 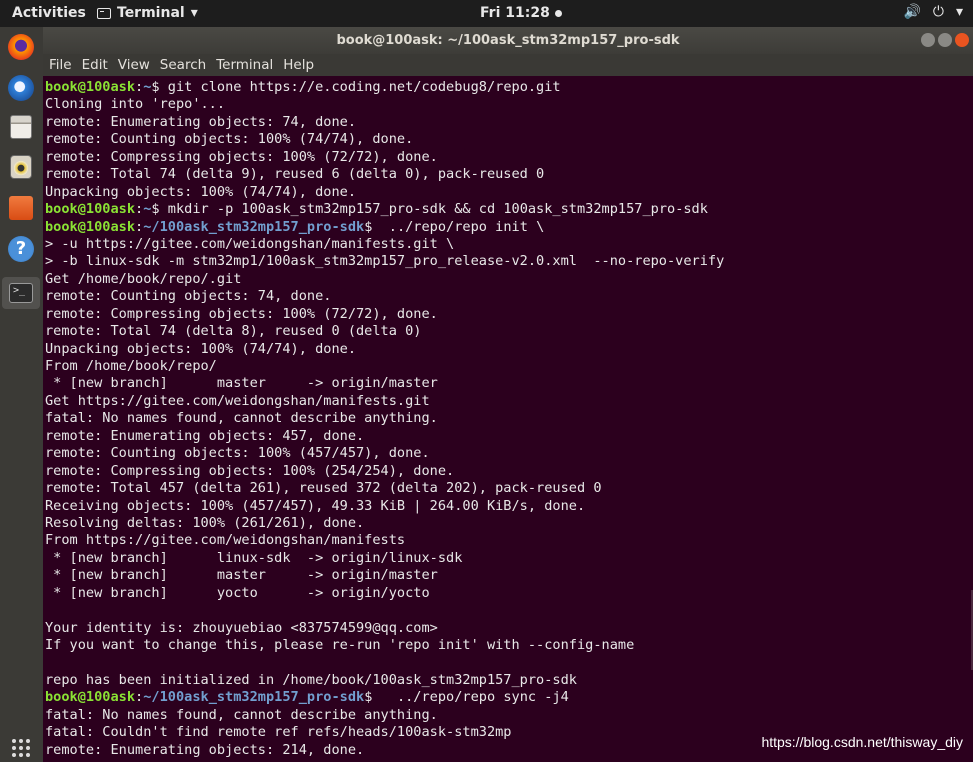 I want to click on app-menu-label: Terminal, so click(x=151, y=13).